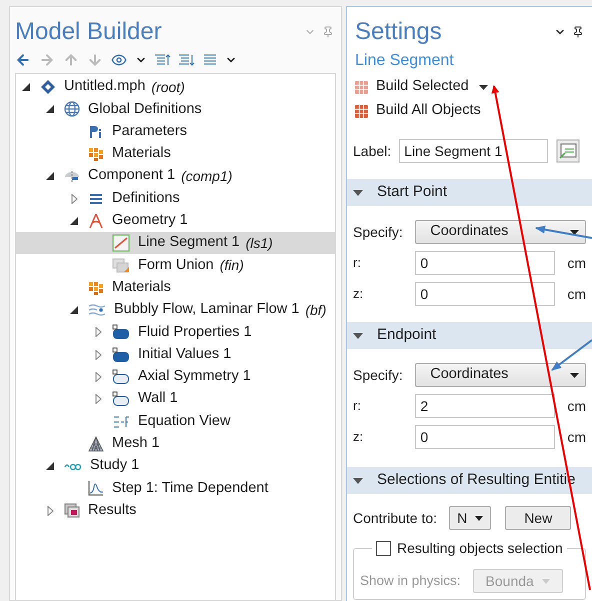  What do you see at coordinates (187, 60) in the screenshot?
I see `expand-all-icon` at bounding box center [187, 60].